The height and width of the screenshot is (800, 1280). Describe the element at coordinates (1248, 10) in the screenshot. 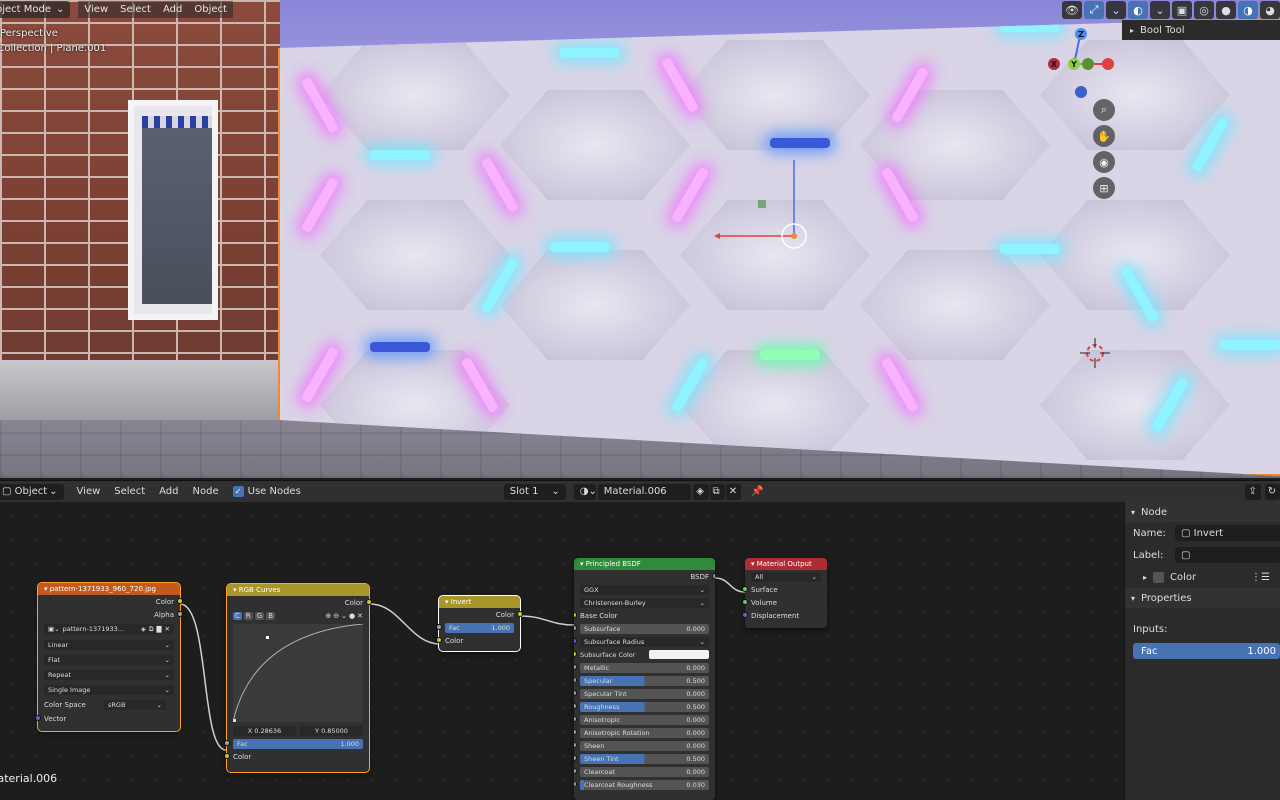

I see `material-preview-icon: ◑` at that location.